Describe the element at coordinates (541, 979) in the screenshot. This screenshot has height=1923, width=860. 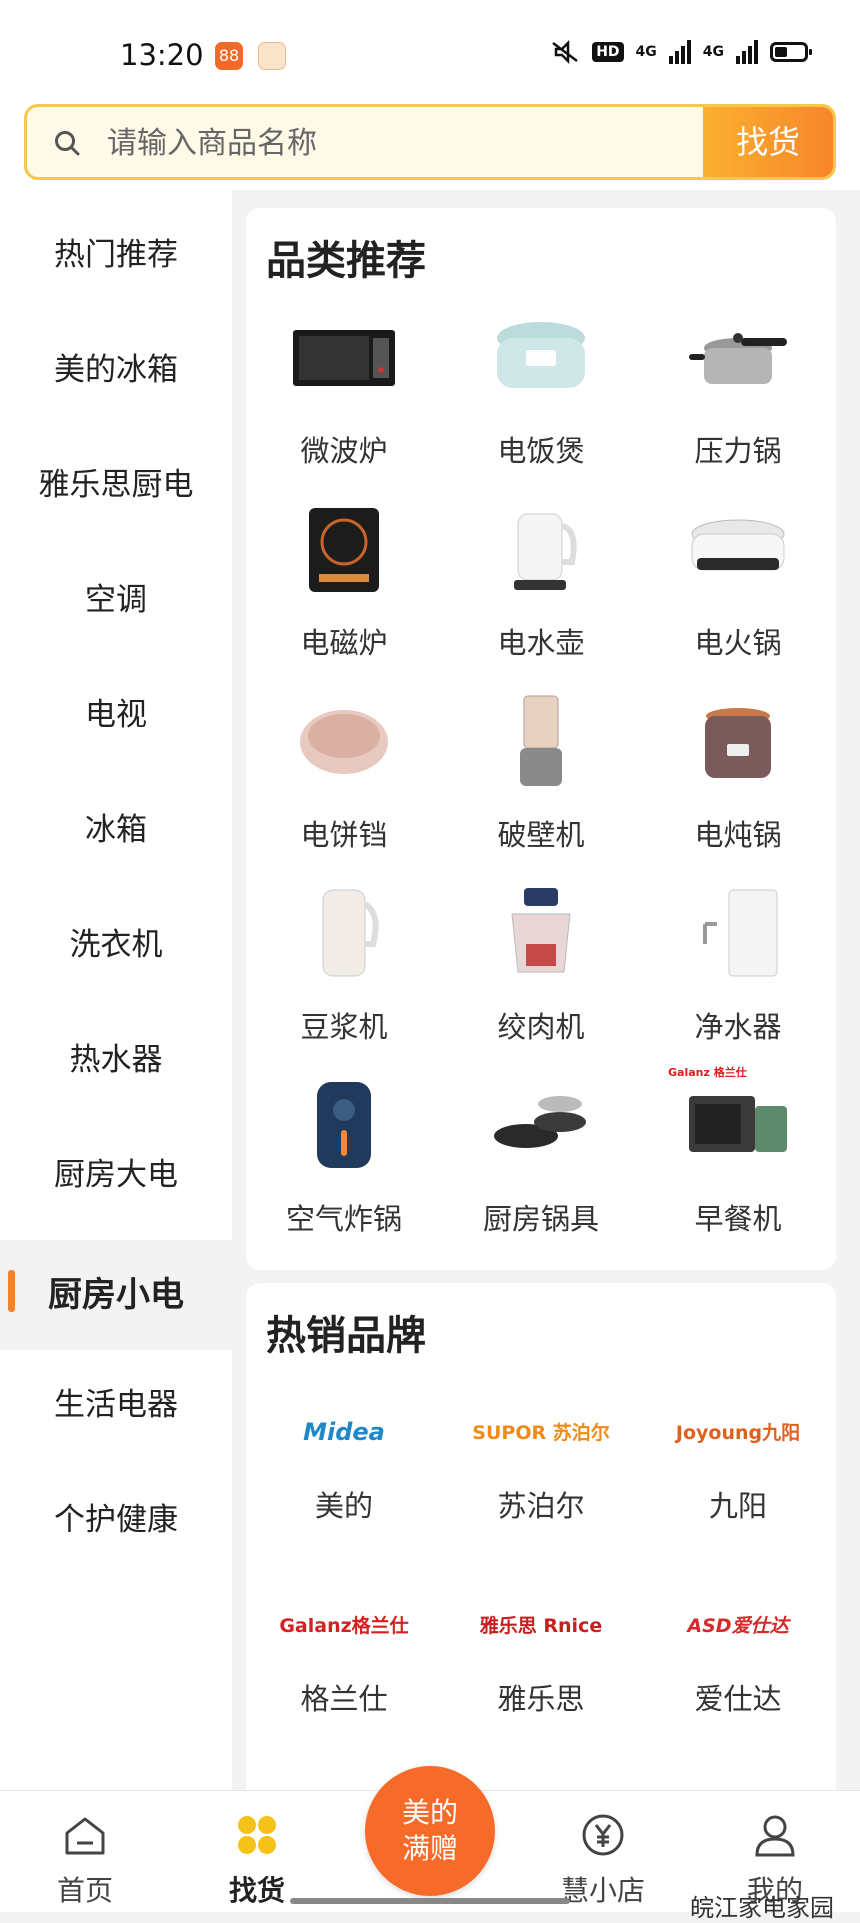
I see `category-item: 绞肉机` at that location.